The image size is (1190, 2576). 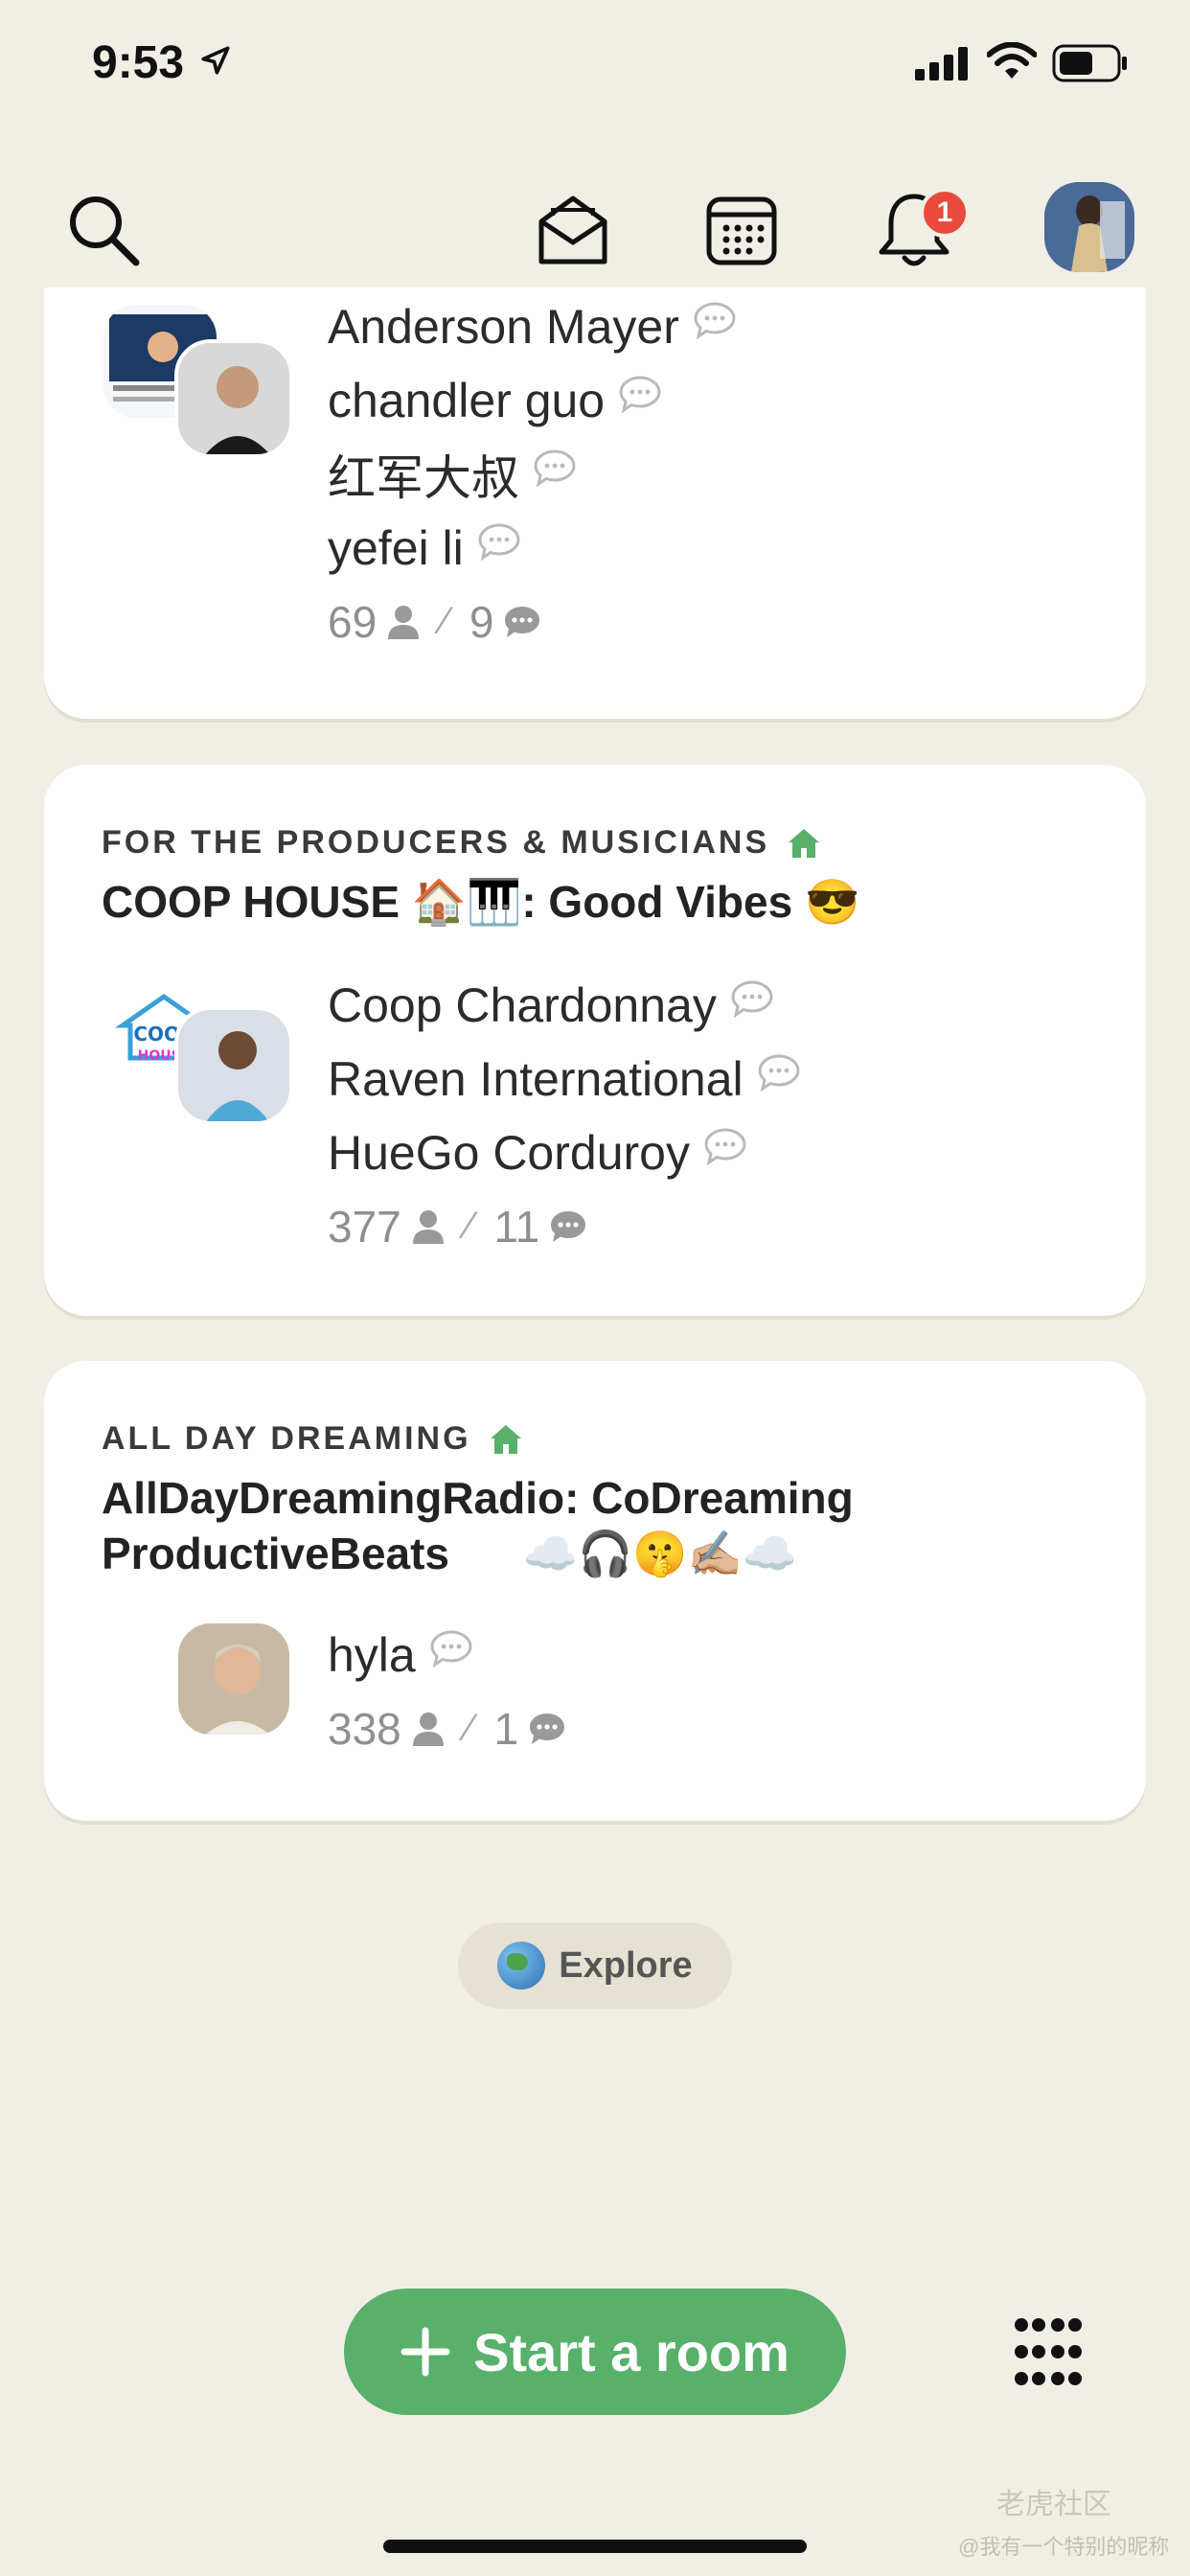 I want to click on profile-avatar, so click(x=1089, y=227).